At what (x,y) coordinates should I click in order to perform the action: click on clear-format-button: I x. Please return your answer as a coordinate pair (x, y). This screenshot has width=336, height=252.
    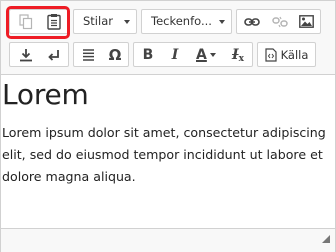
    Looking at the image, I should click on (238, 54).